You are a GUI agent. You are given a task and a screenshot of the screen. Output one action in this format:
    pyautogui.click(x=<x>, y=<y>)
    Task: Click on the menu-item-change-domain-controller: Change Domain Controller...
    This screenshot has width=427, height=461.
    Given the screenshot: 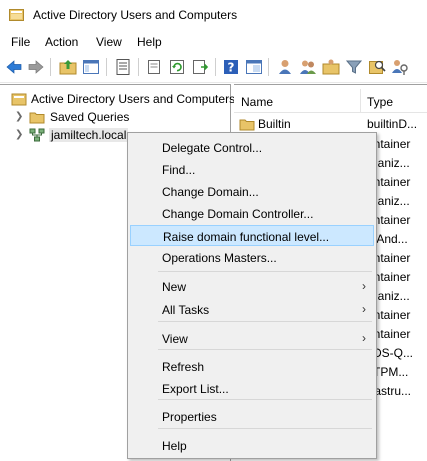 What is the action you would take?
    pyautogui.click(x=252, y=213)
    